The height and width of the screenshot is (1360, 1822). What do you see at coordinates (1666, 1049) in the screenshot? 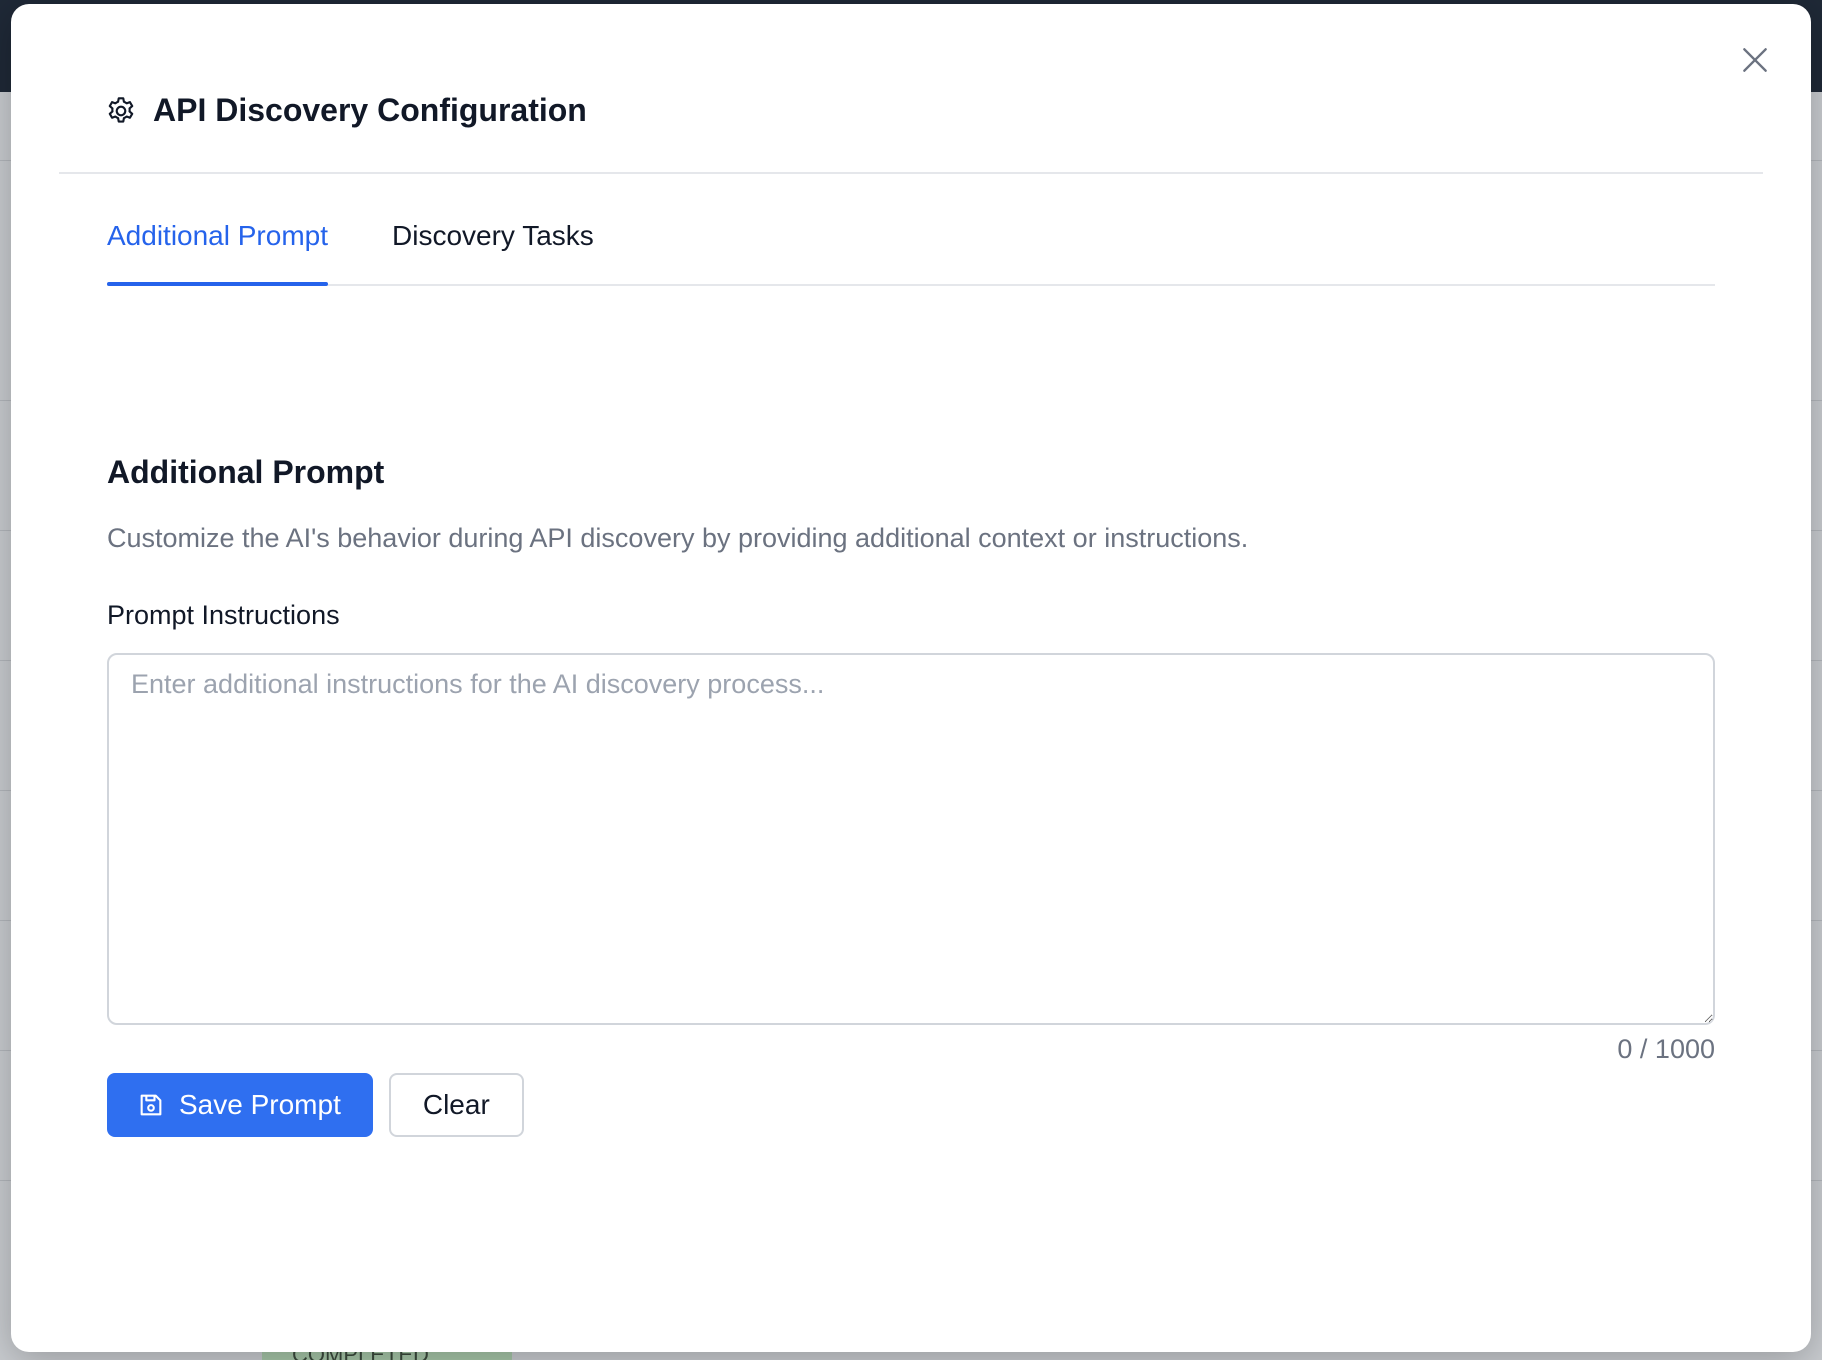
I see `character-counter: 0 / 1000` at bounding box center [1666, 1049].